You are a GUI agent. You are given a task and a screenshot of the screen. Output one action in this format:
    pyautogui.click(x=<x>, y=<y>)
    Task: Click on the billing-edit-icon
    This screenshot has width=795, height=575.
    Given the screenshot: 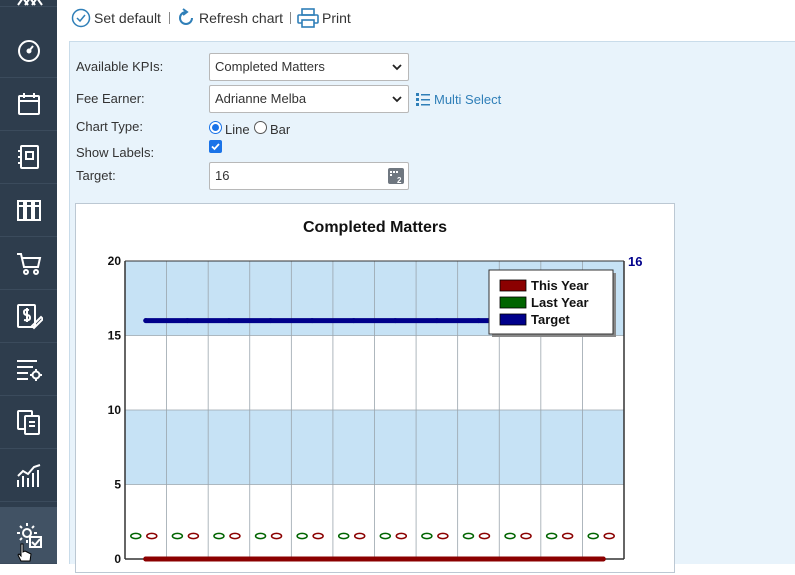 What is the action you would take?
    pyautogui.click(x=29, y=317)
    